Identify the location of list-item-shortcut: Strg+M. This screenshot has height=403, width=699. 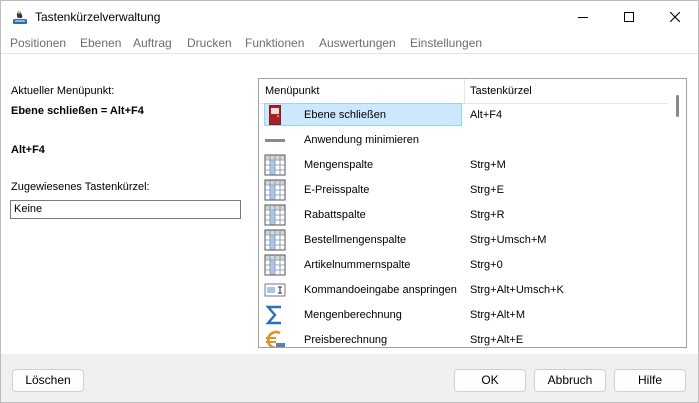
(488, 165).